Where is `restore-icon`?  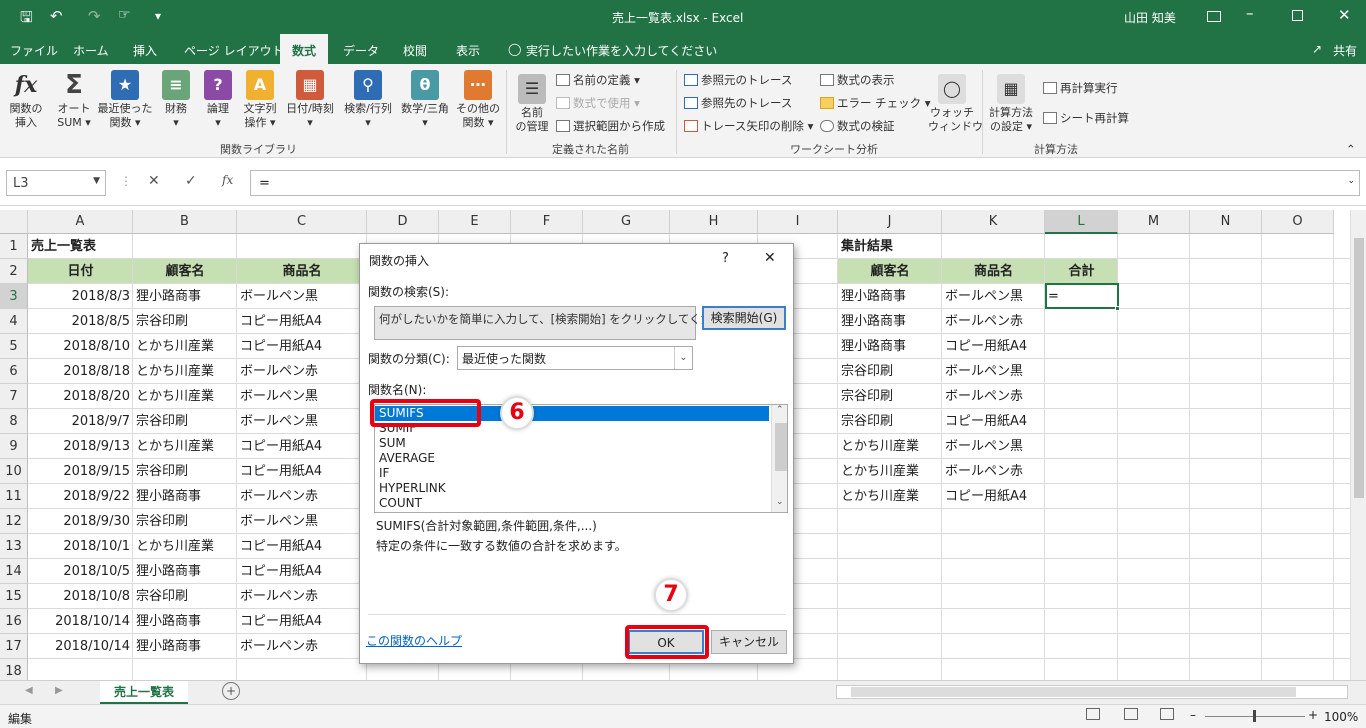 restore-icon is located at coordinates (1297, 15).